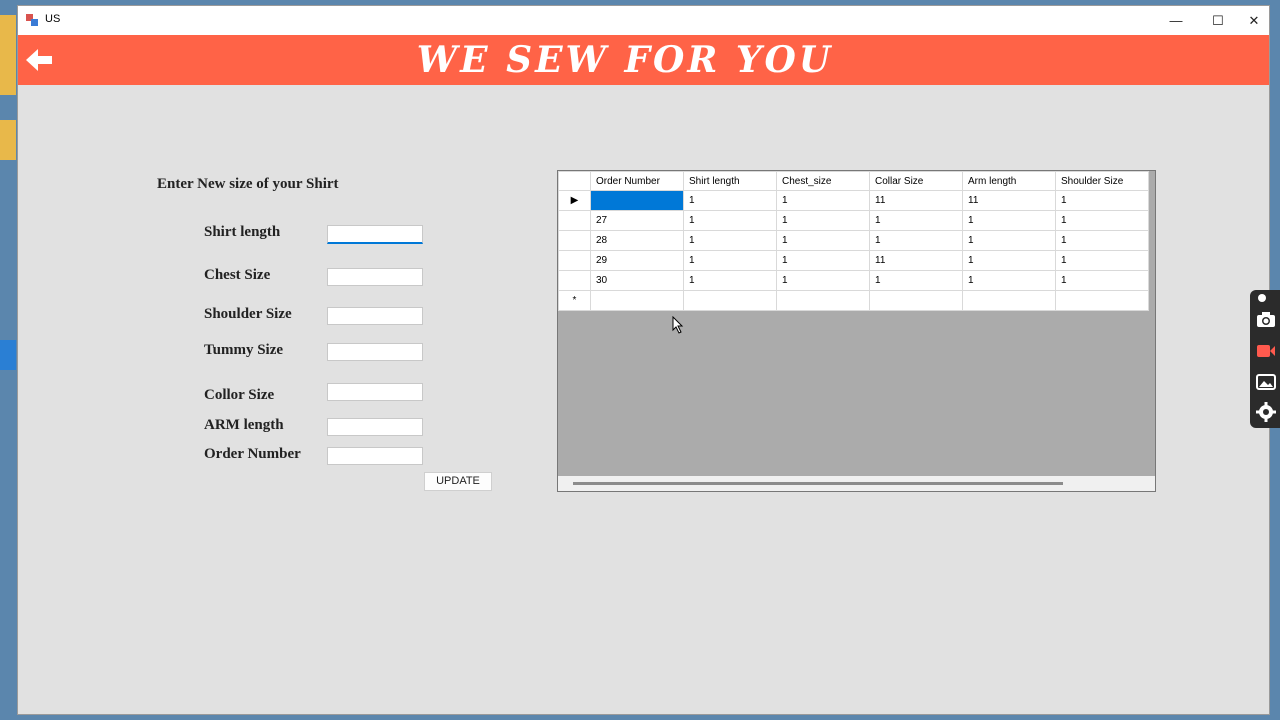  Describe the element at coordinates (818, 483) in the screenshot. I see `scrollbar-thumb` at that location.